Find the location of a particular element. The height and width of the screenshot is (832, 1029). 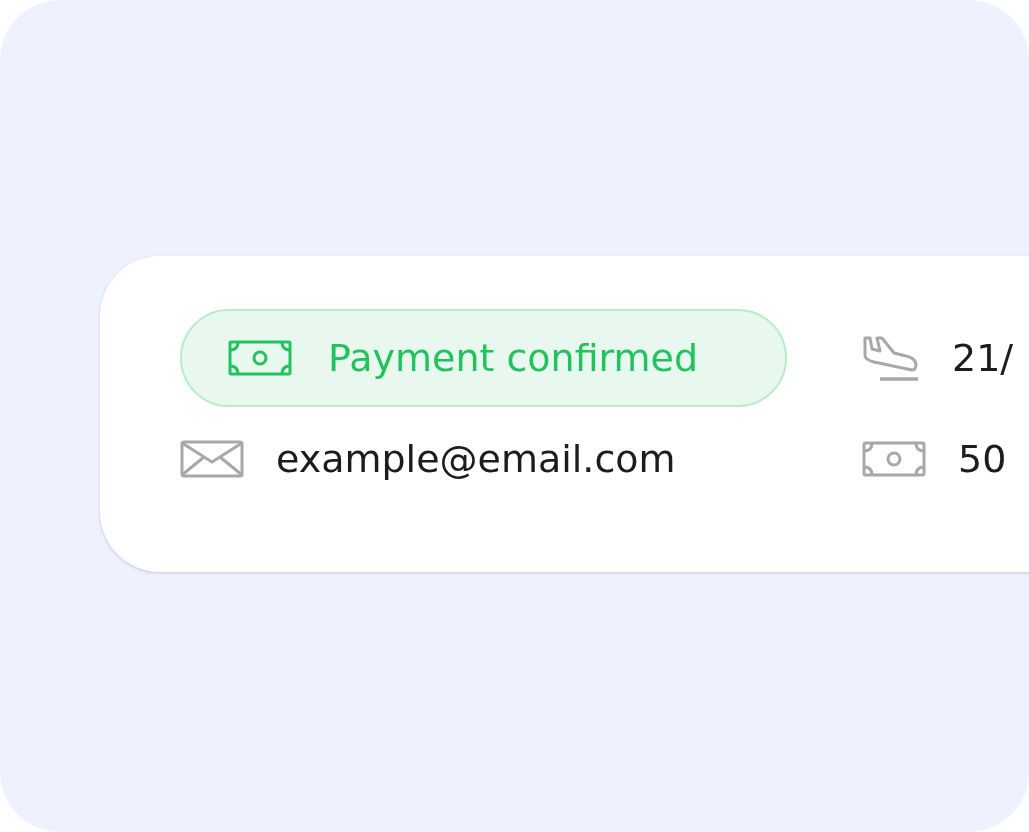

envelope-icon is located at coordinates (212, 459).